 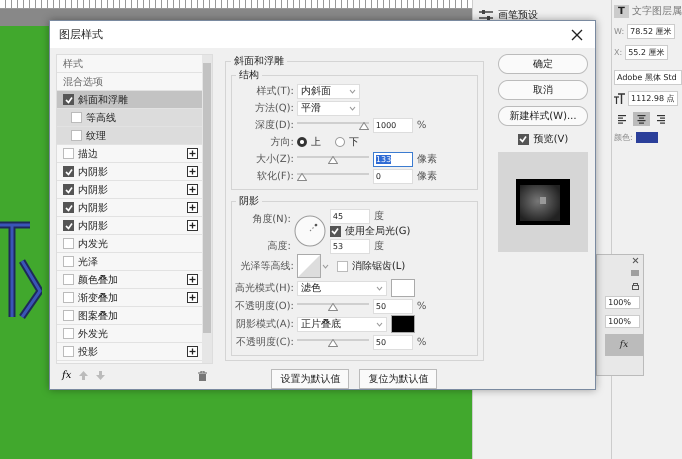 I want to click on style-list-item: 纹理, so click(x=129, y=136).